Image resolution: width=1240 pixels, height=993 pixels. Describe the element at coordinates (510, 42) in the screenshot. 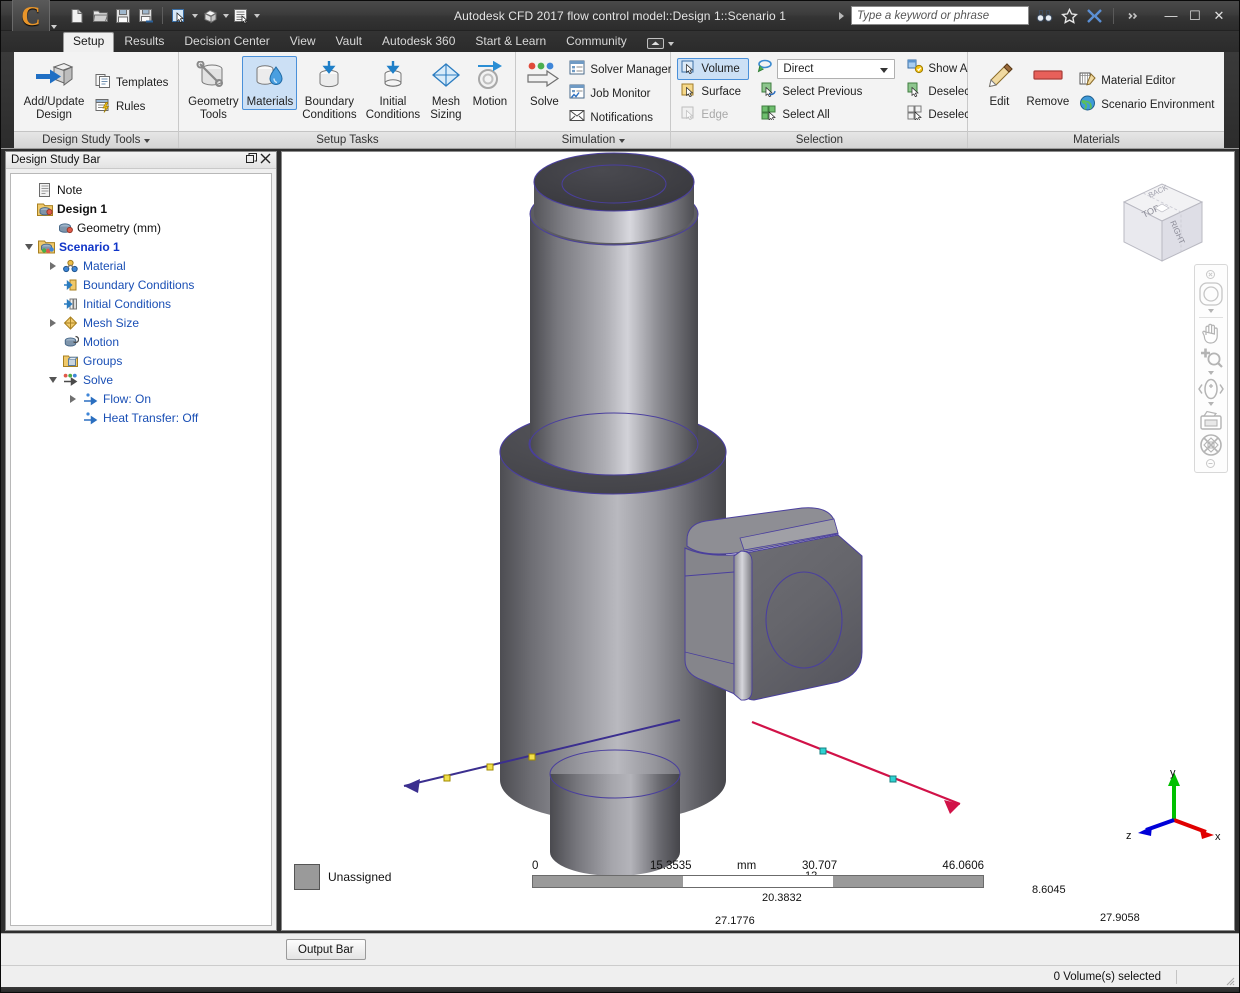

I see `tab-start-and-learn: Start & Learn` at that location.